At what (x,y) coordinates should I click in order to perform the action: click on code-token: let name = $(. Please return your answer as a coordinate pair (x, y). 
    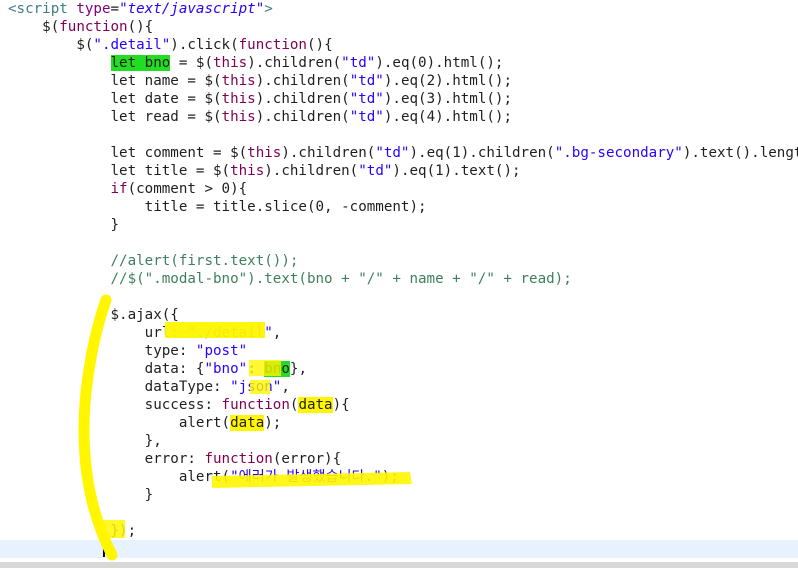
    Looking at the image, I should click on (115, 81).